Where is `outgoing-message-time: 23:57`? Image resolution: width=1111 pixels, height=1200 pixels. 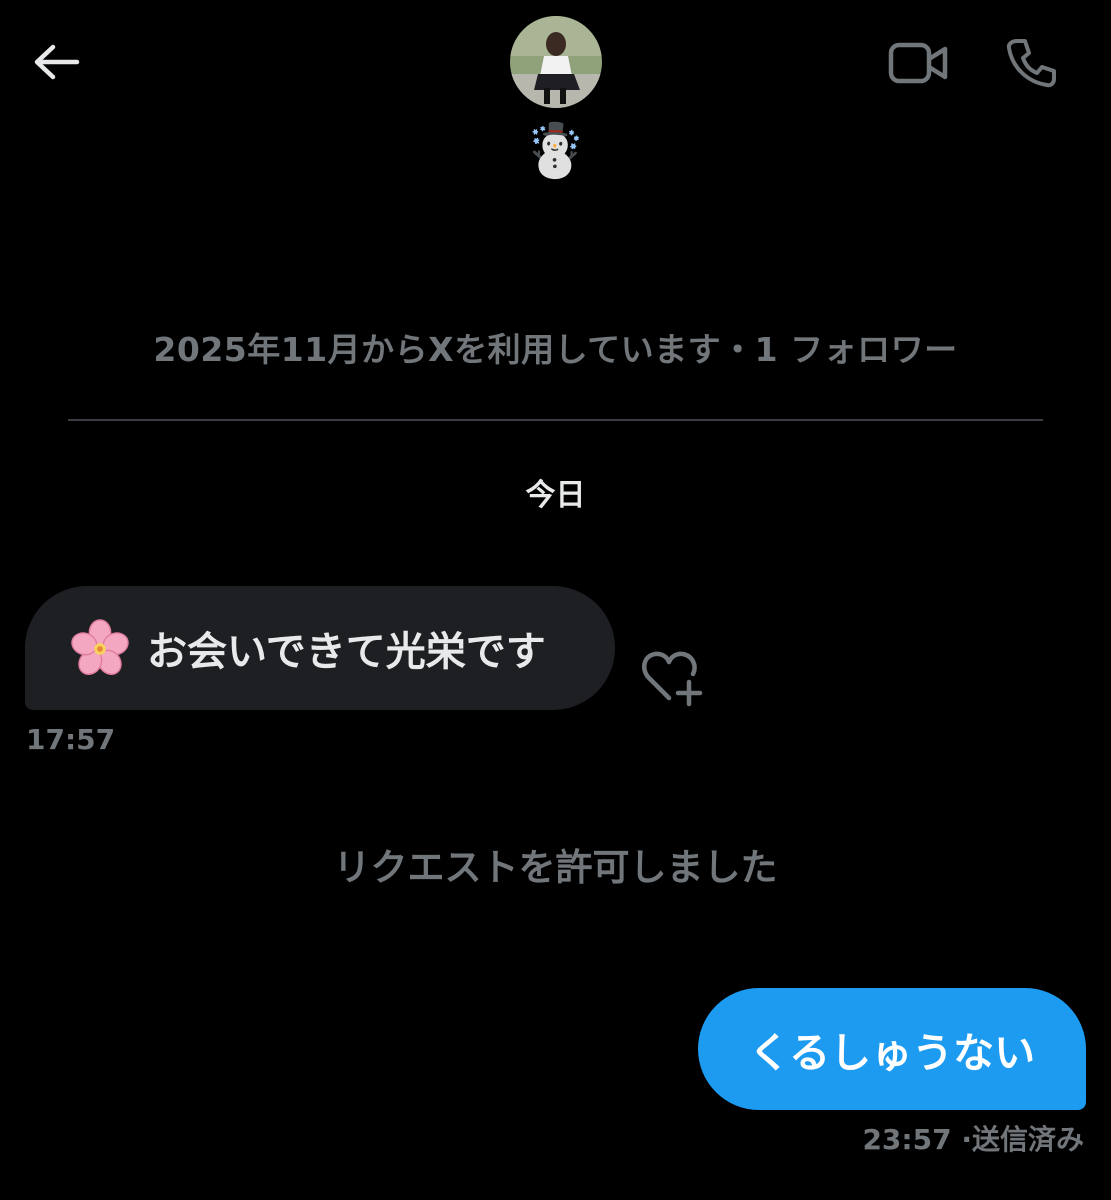 outgoing-message-time: 23:57 is located at coordinates (907, 1139).